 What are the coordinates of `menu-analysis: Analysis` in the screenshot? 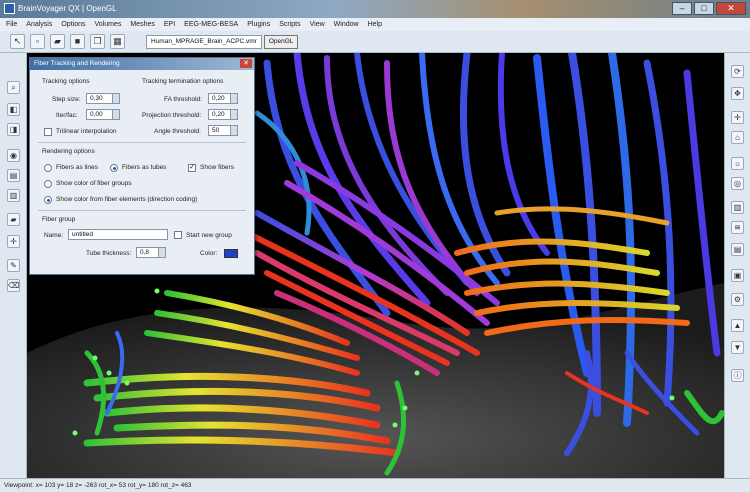 It's located at (39, 24).